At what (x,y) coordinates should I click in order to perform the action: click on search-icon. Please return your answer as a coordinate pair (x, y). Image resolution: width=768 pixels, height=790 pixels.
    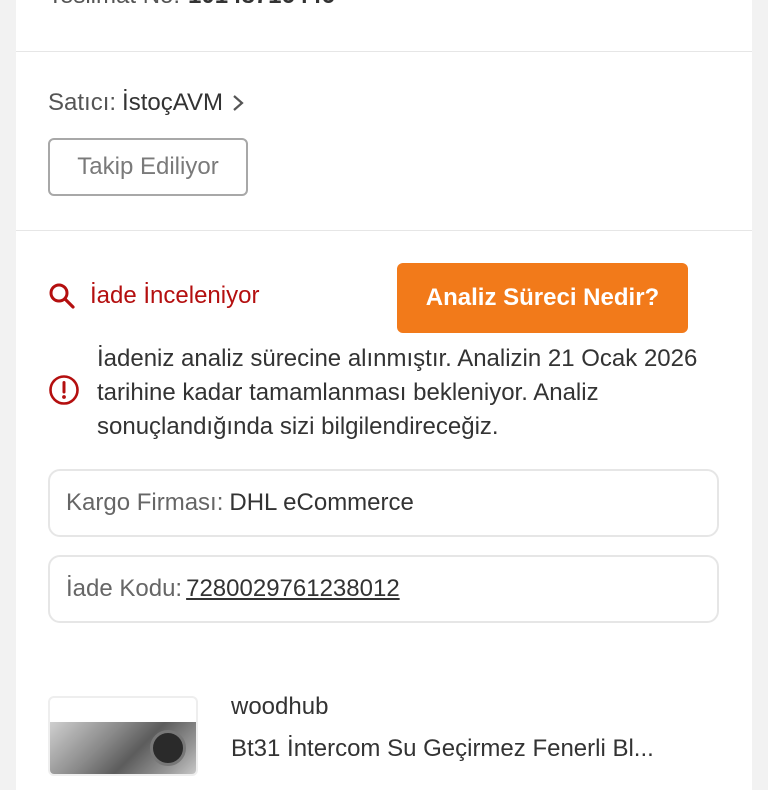
    Looking at the image, I should click on (62, 296).